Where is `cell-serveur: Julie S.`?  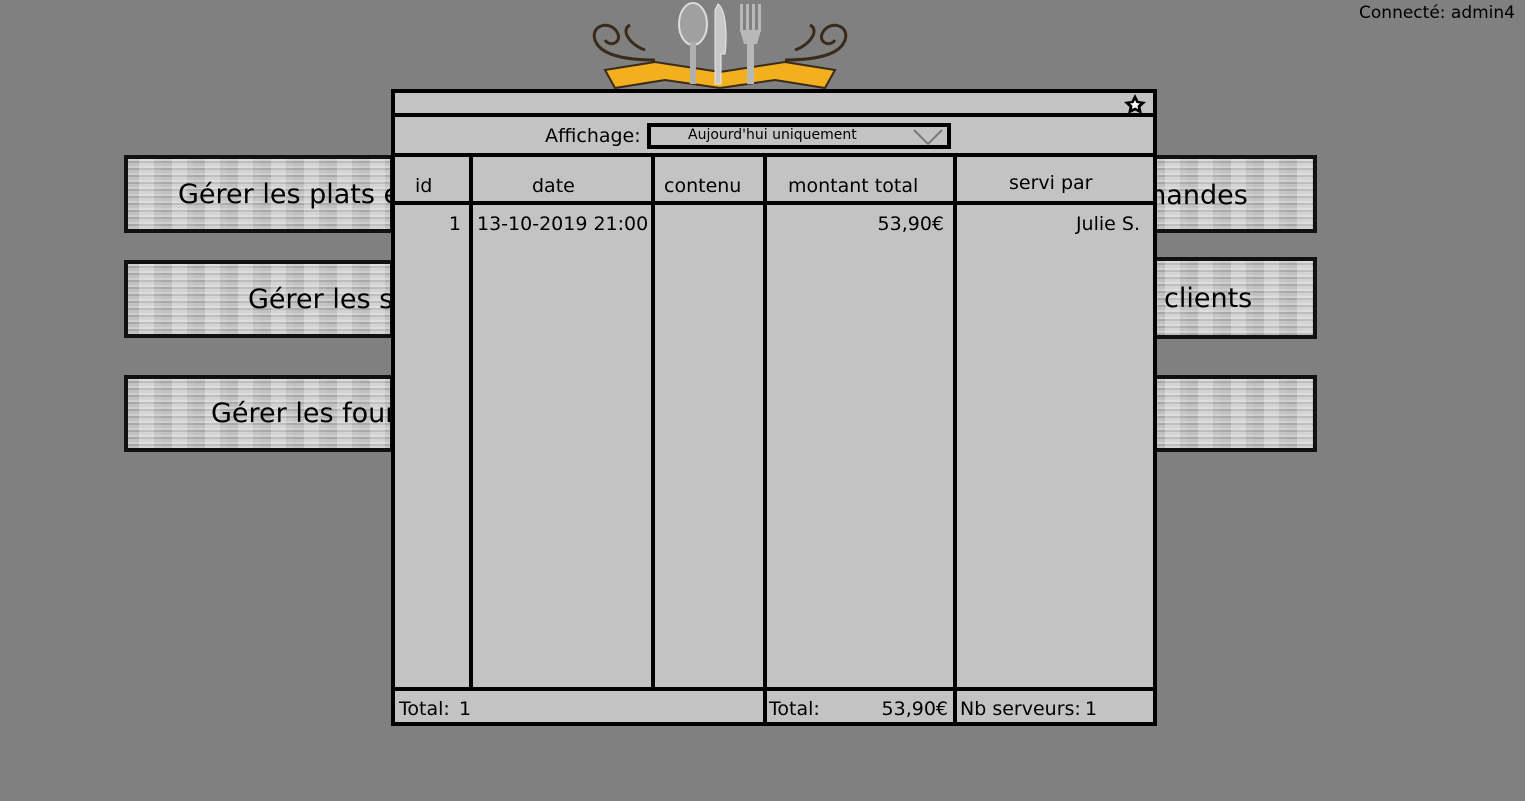
cell-serveur: Julie S. is located at coordinates (1107, 224).